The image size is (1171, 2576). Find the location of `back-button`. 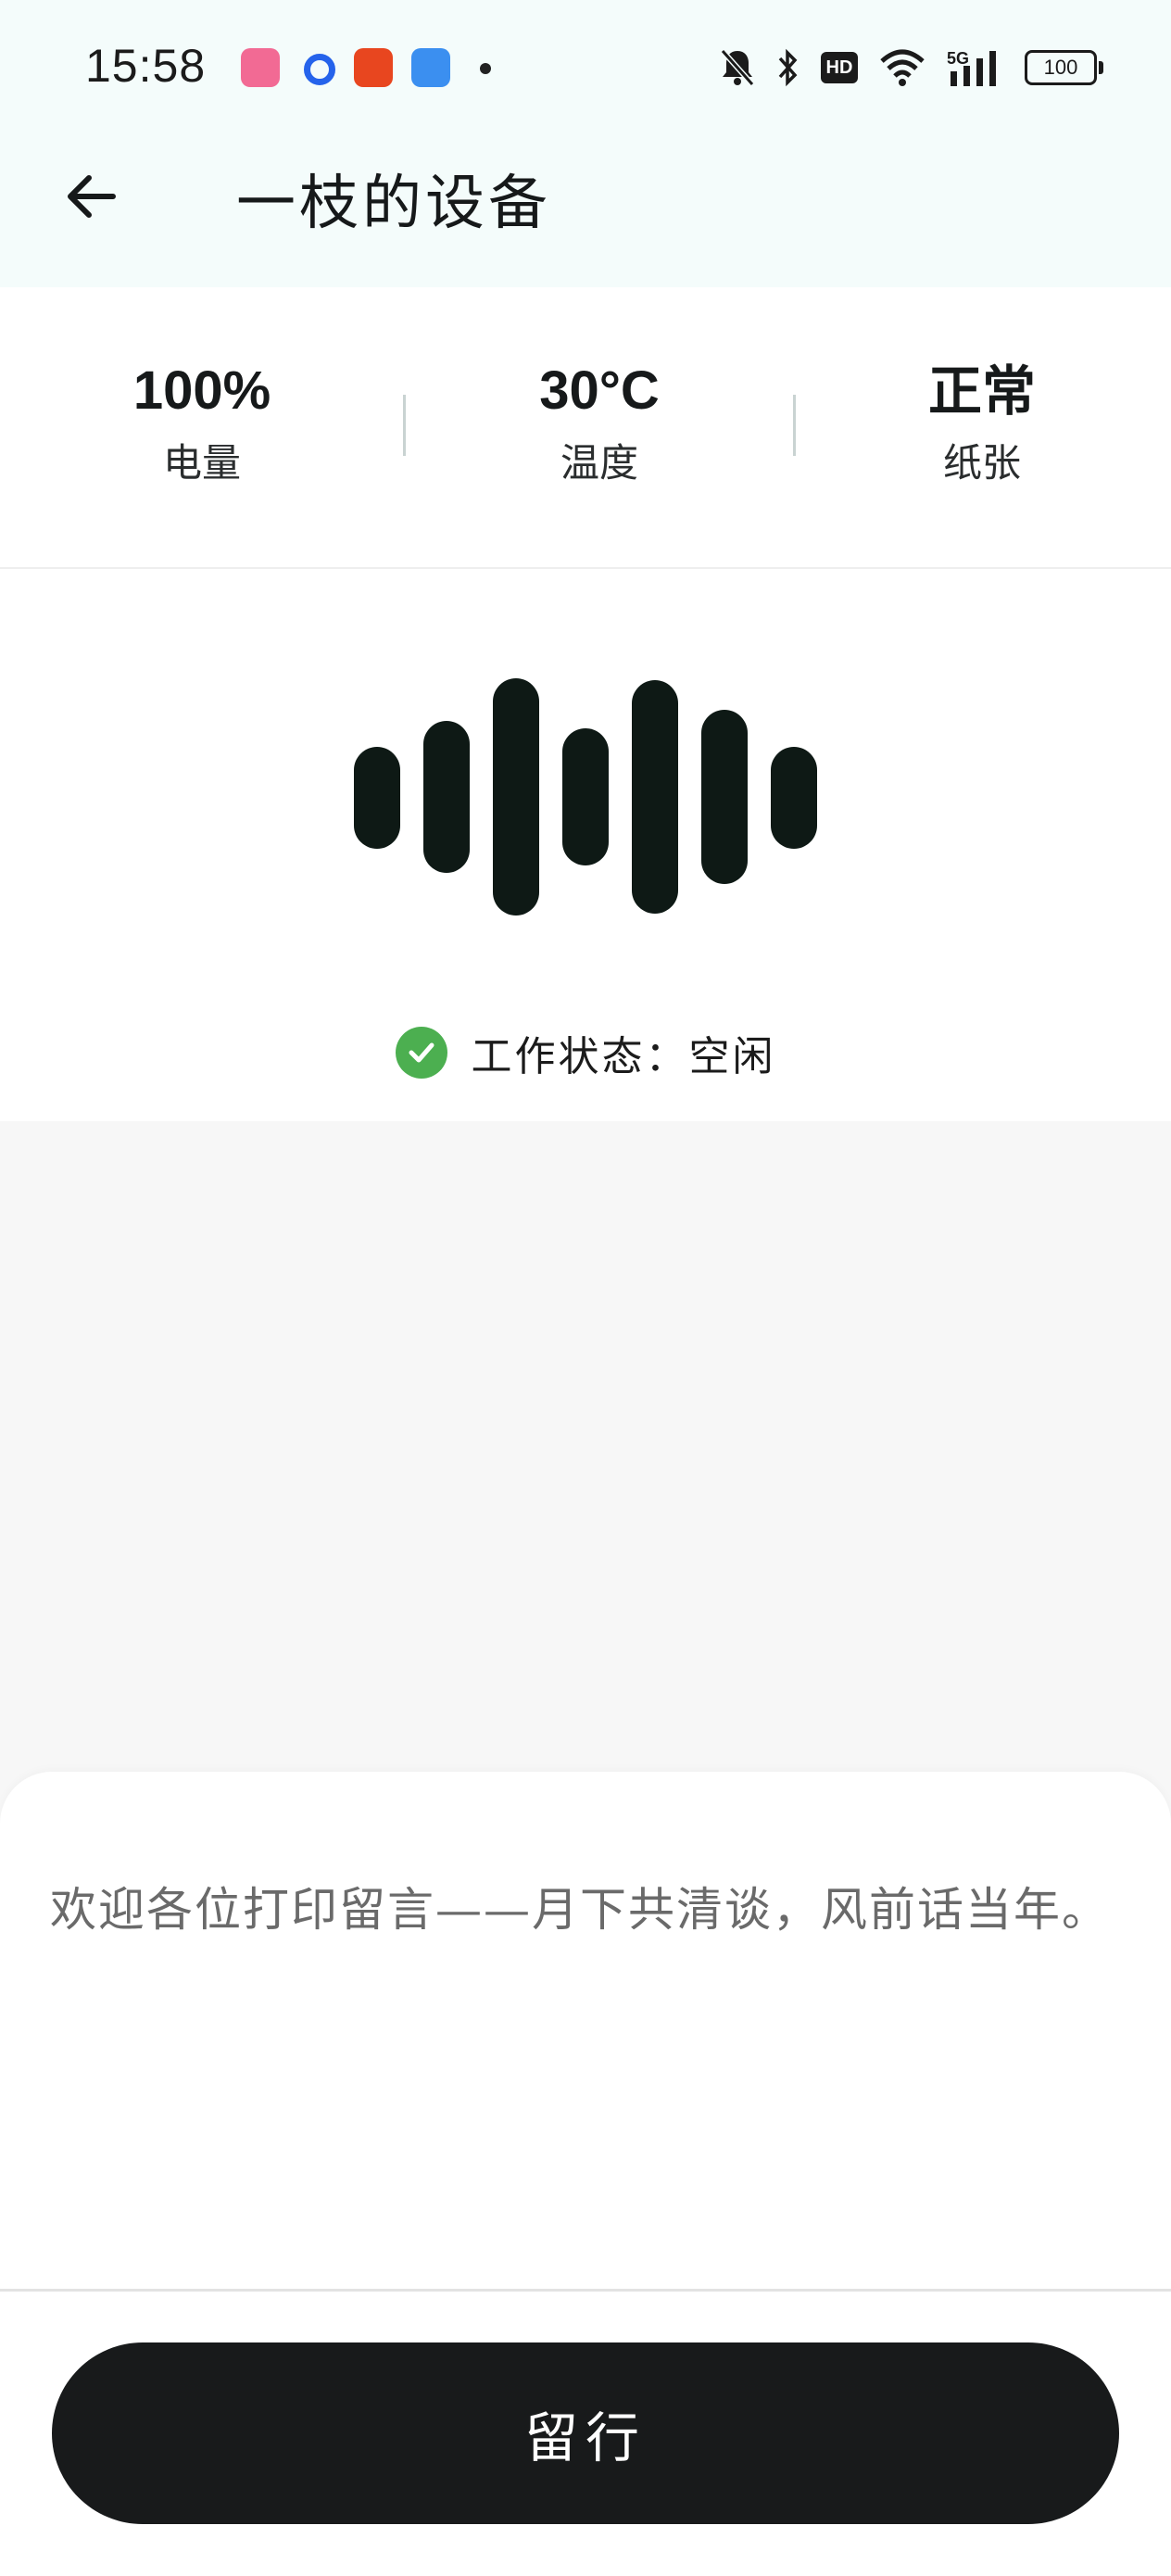

back-button is located at coordinates (91, 197).